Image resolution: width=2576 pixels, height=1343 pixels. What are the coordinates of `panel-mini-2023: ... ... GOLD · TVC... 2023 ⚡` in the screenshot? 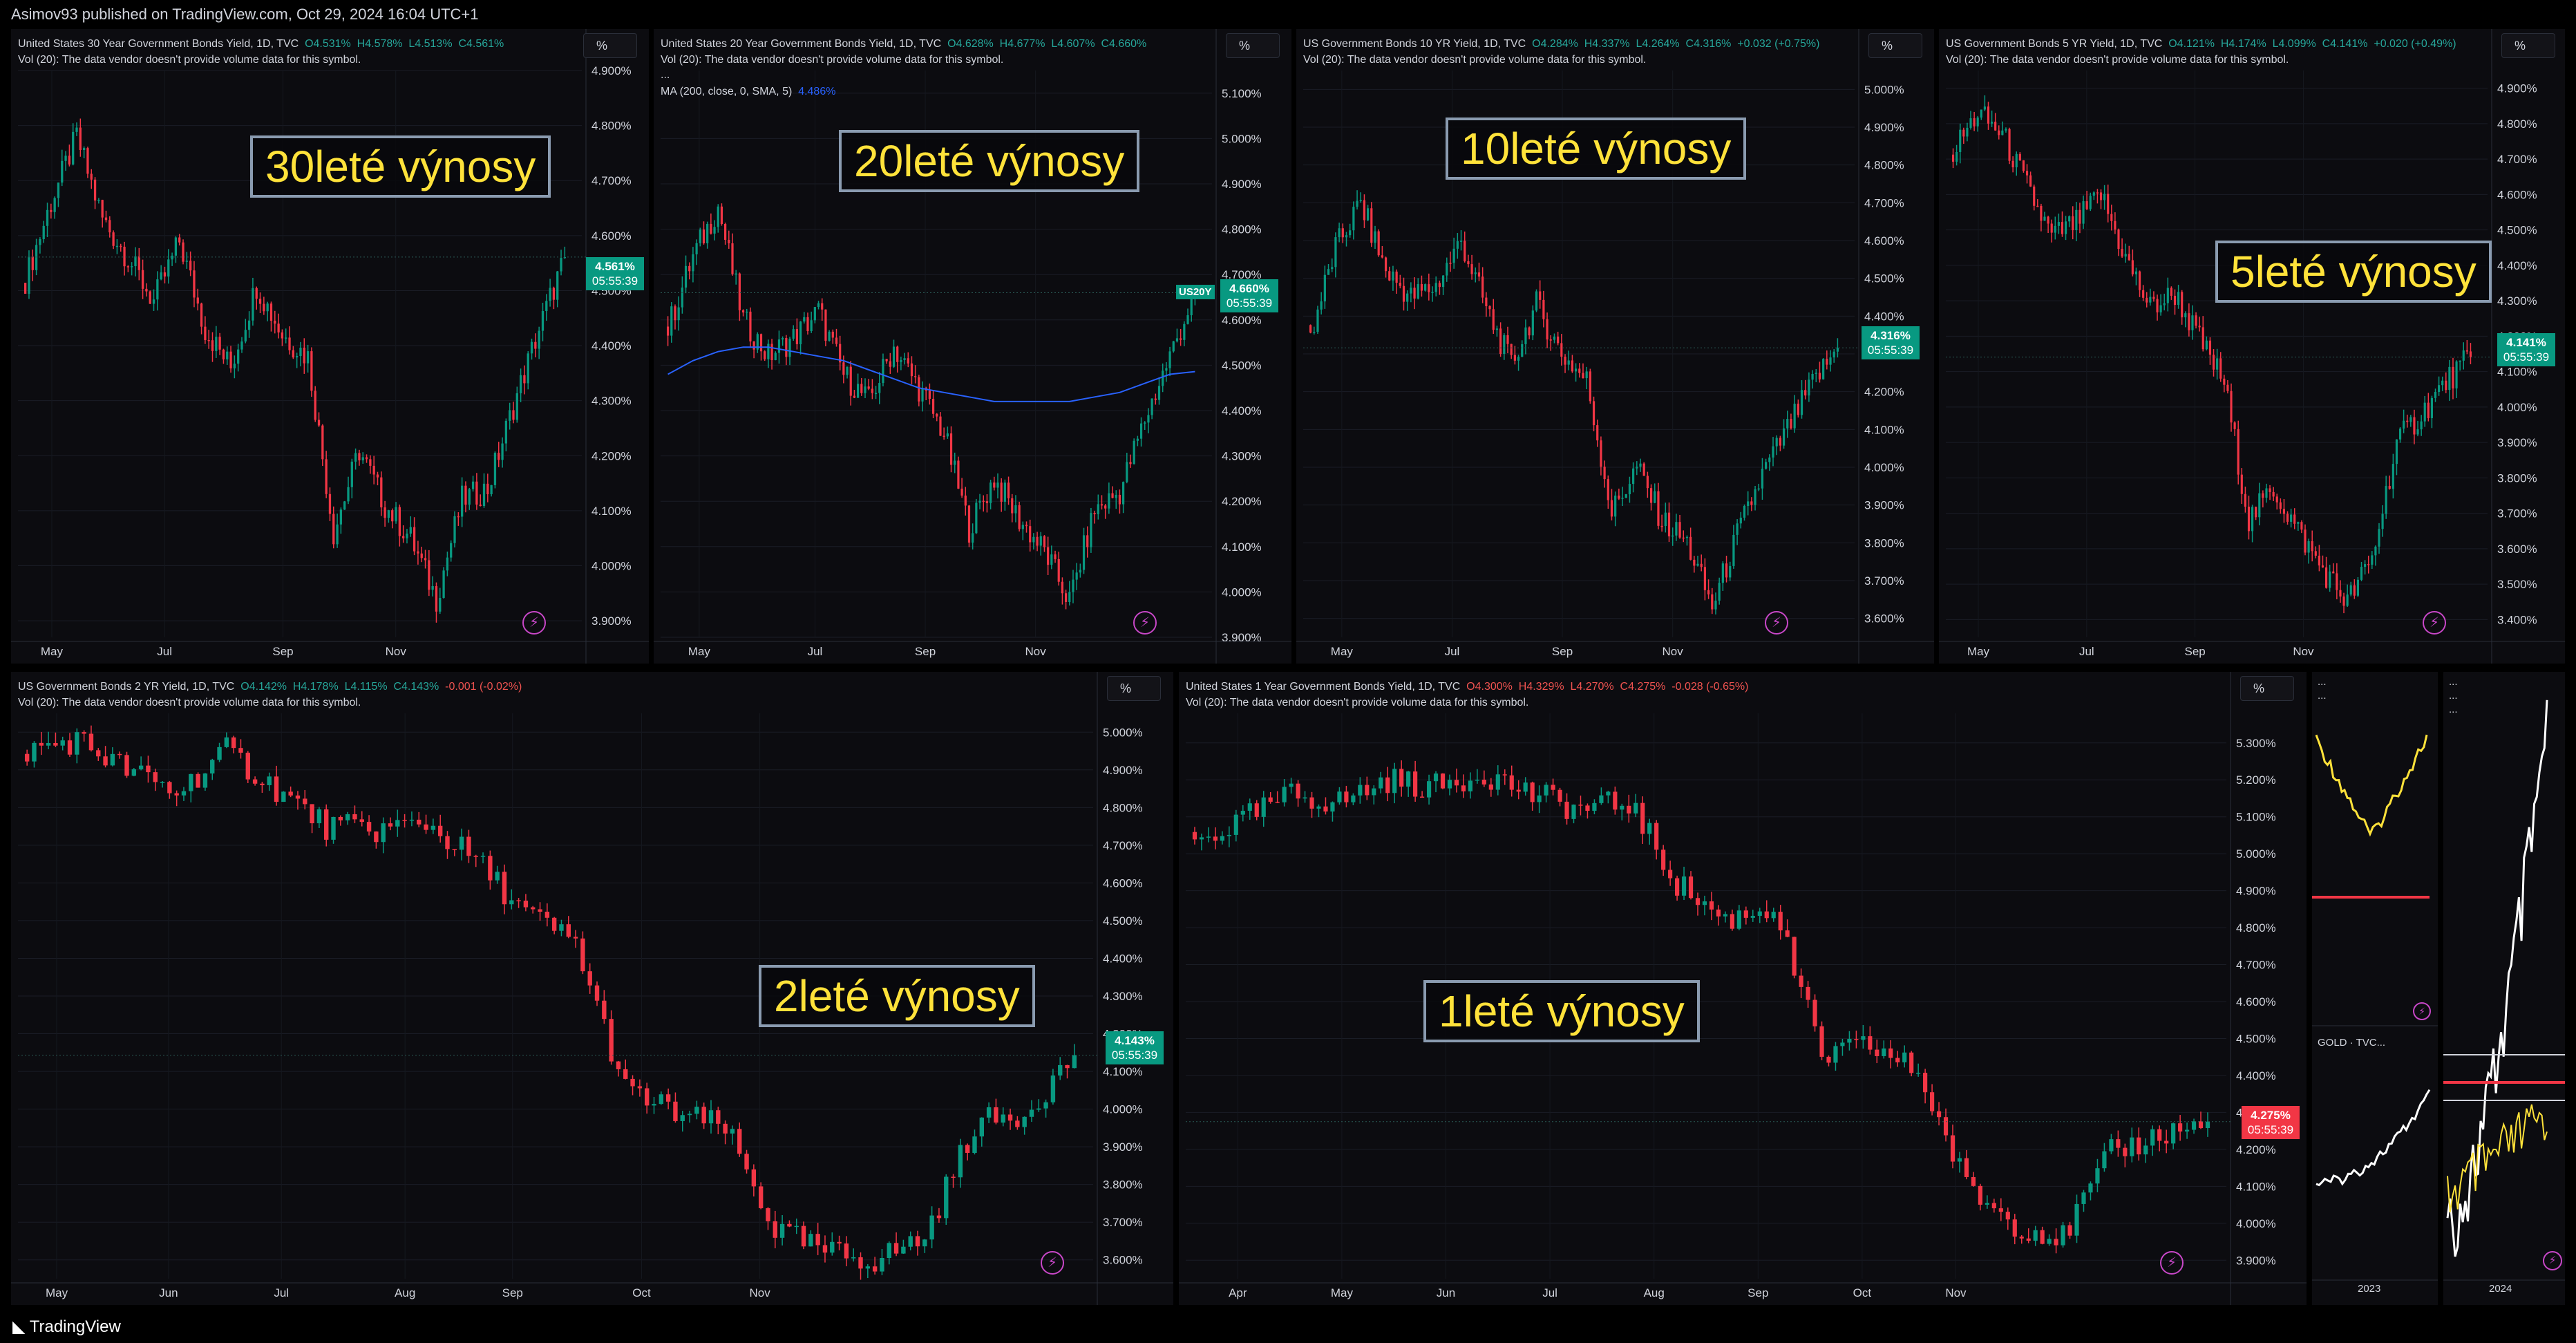 It's located at (2375, 988).